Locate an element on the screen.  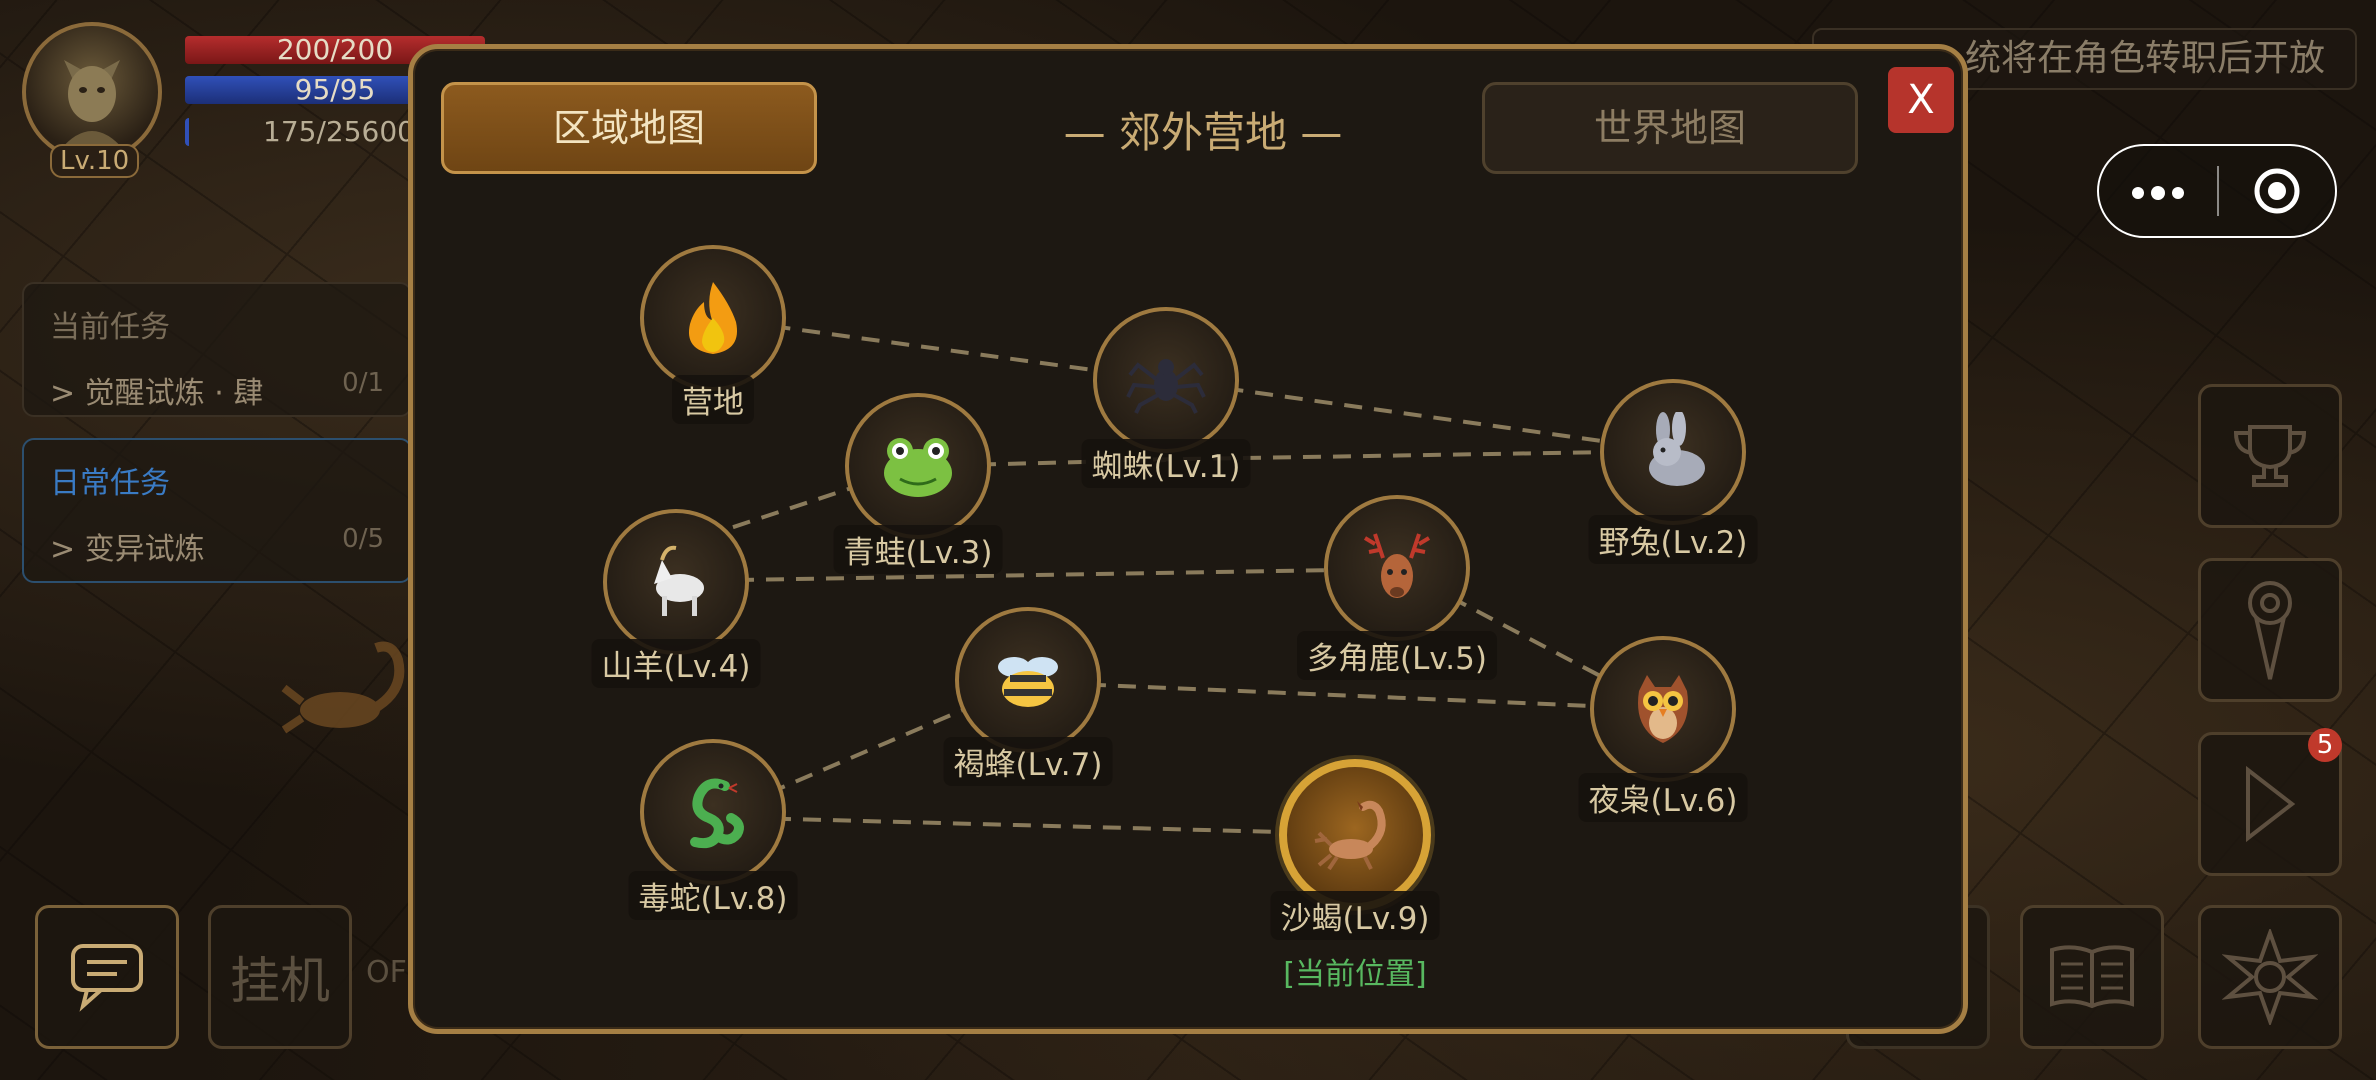
idle-button: 挂机 is located at coordinates (280, 977).